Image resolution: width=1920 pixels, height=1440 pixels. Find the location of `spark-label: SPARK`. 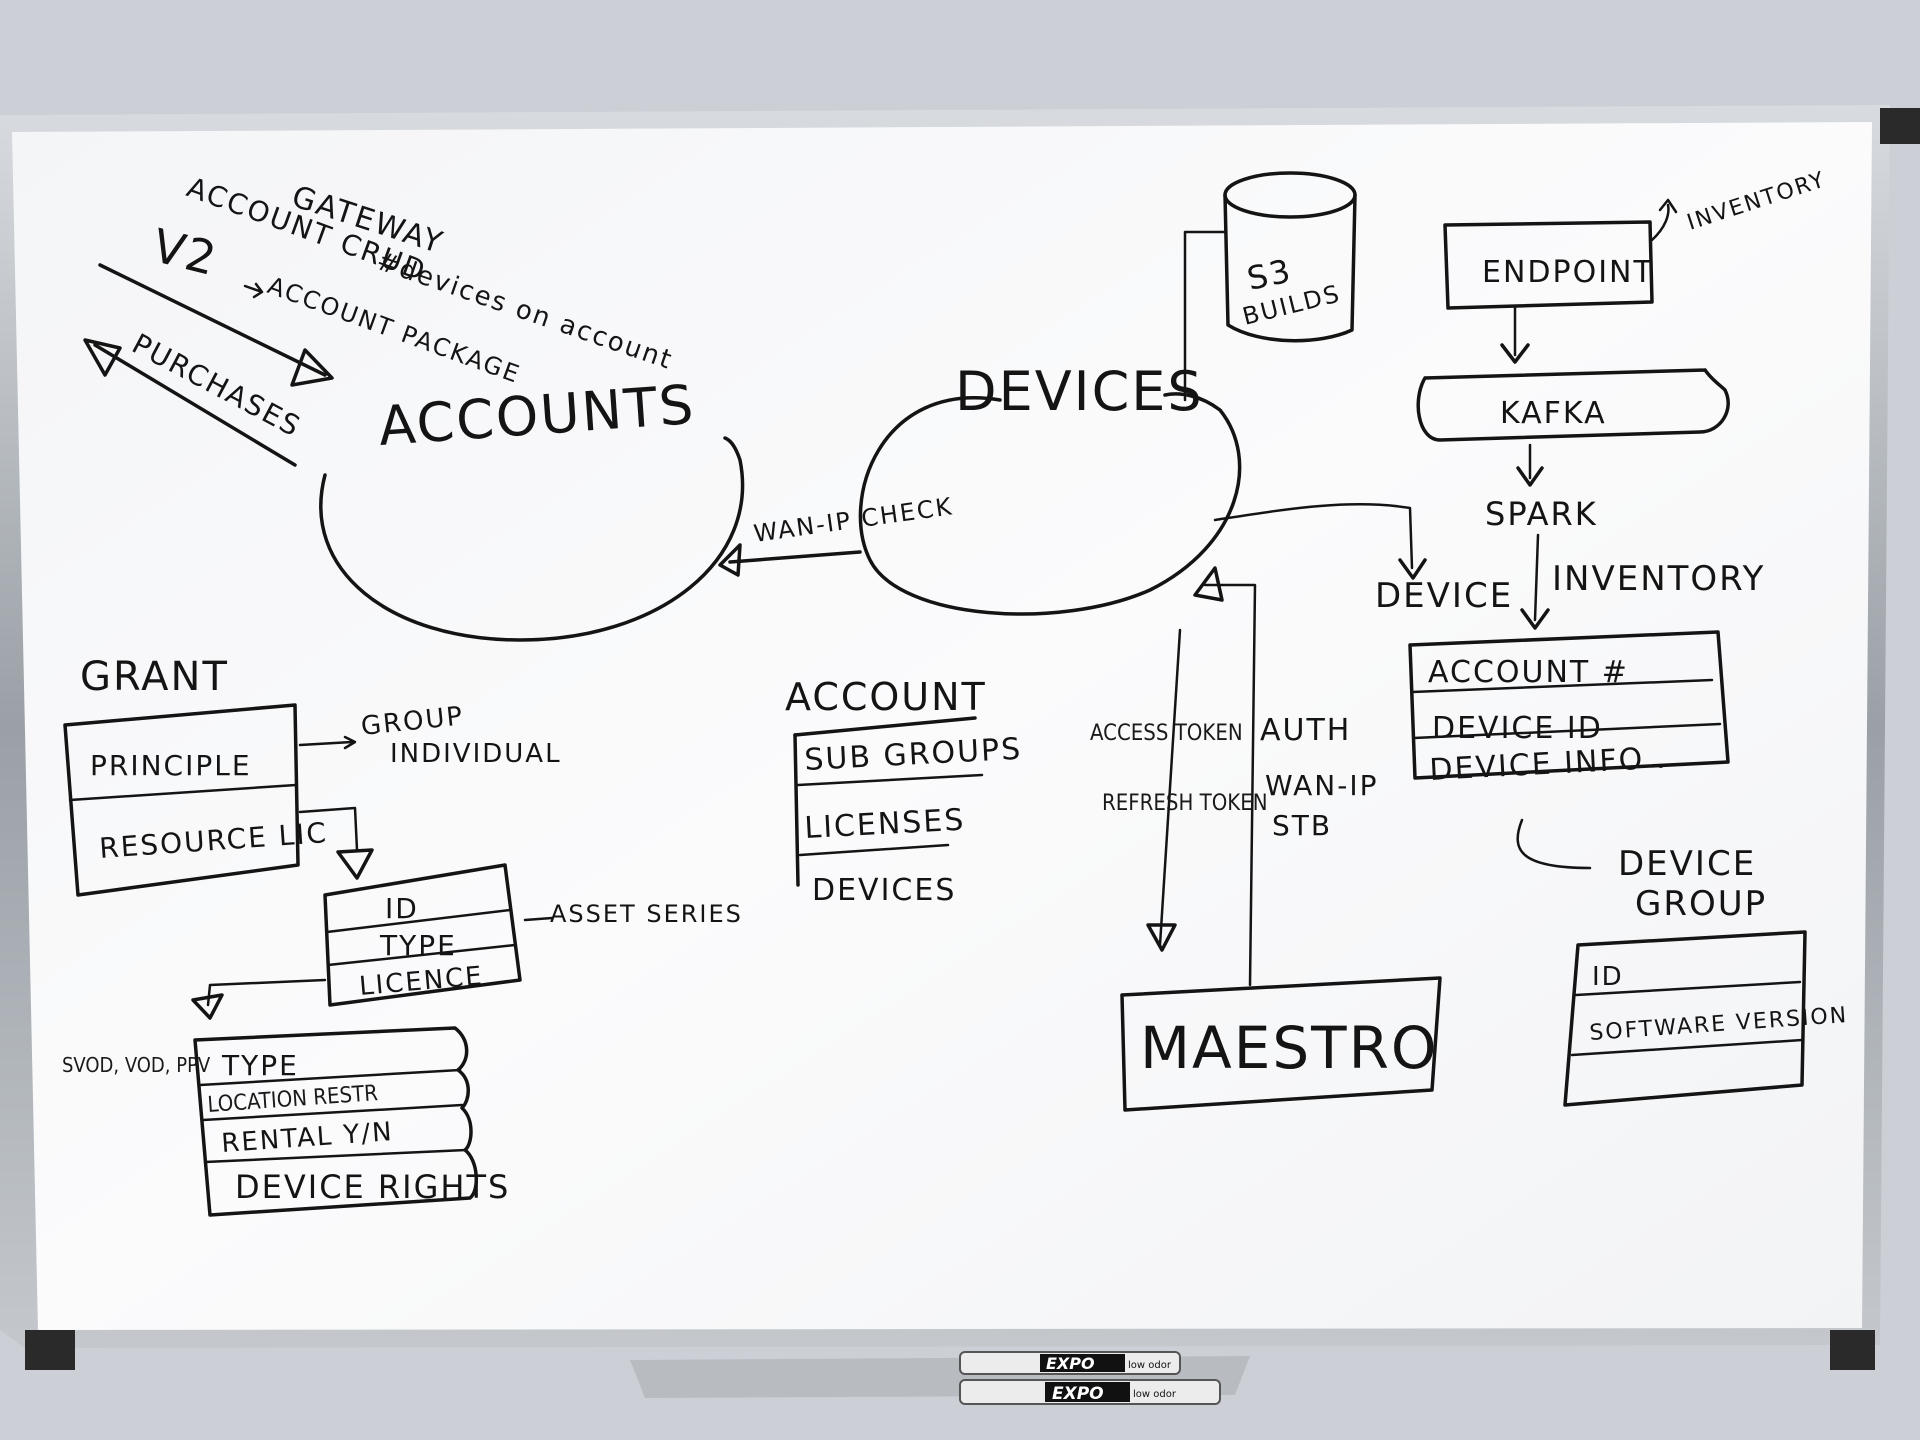

spark-label: SPARK is located at coordinates (1541, 514).